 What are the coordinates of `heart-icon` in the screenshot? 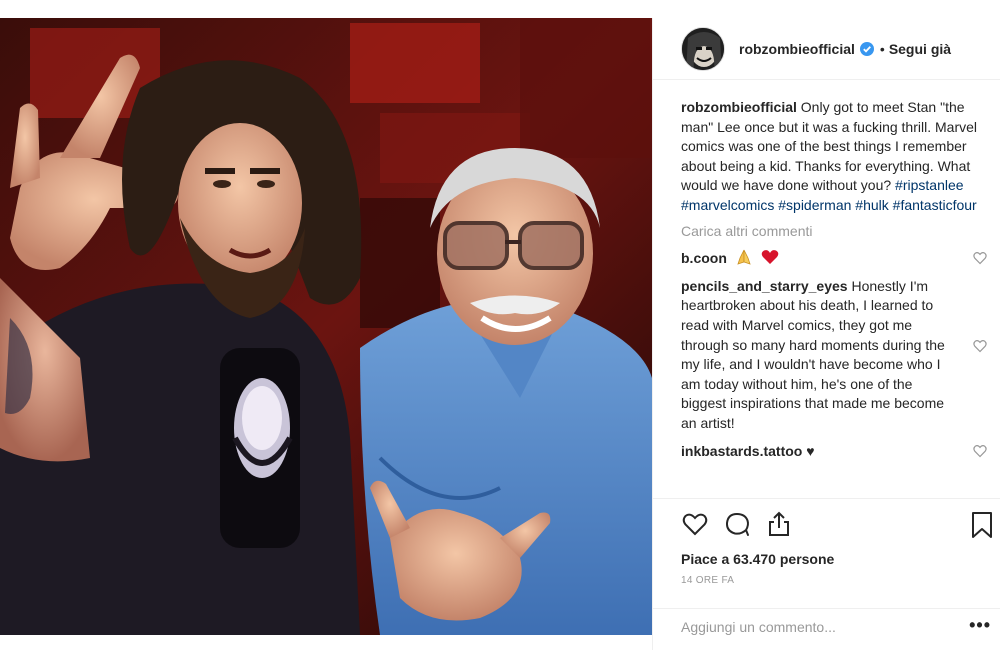 It's located at (695, 524).